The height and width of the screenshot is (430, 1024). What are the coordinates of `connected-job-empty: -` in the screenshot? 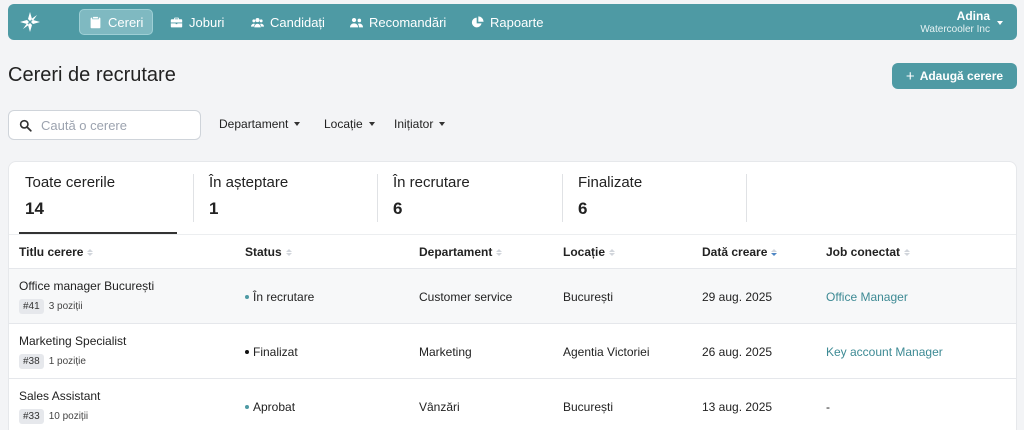 It's located at (828, 407).